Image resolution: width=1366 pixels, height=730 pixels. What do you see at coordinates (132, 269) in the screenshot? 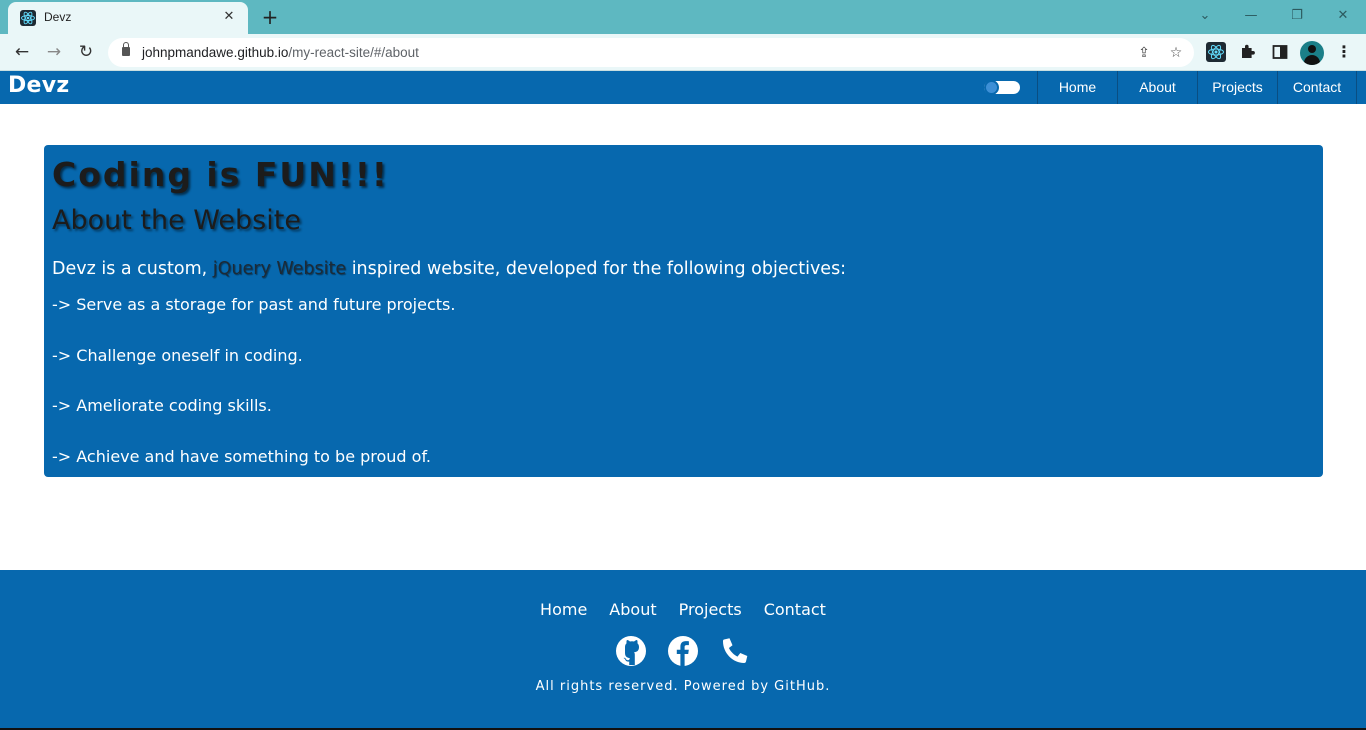
I see `intro-before: Devz is a custom,` at bounding box center [132, 269].